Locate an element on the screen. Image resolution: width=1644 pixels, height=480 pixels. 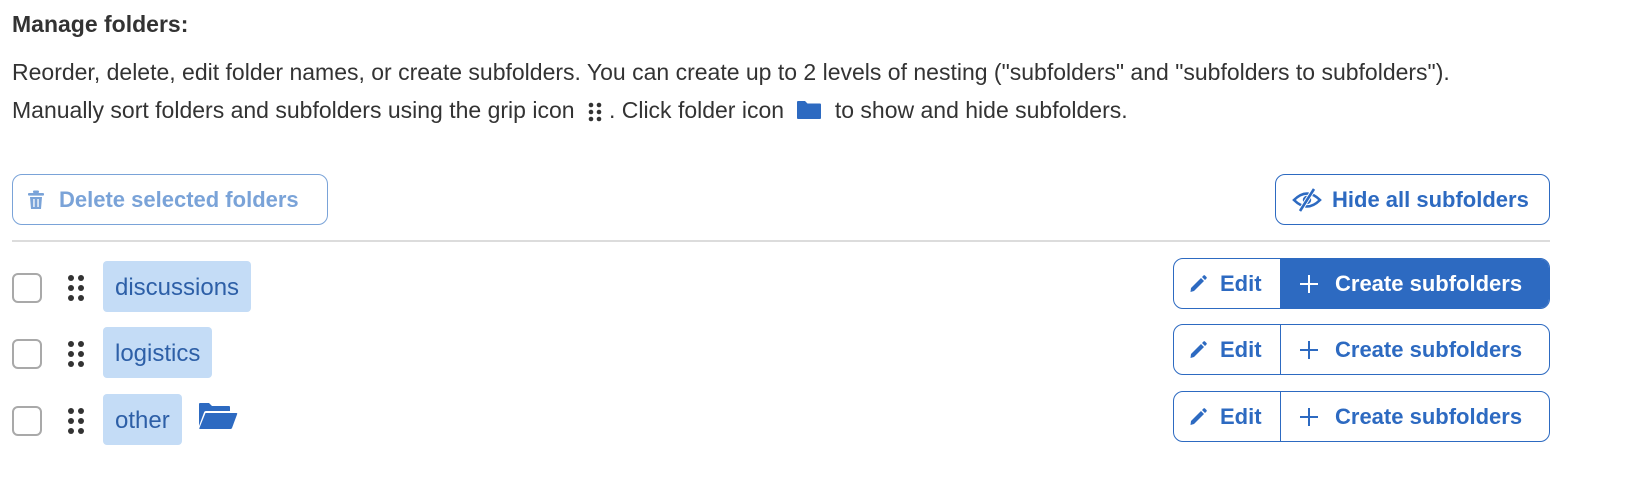
instructions-text-3: to show and hide subfolders. is located at coordinates (981, 110).